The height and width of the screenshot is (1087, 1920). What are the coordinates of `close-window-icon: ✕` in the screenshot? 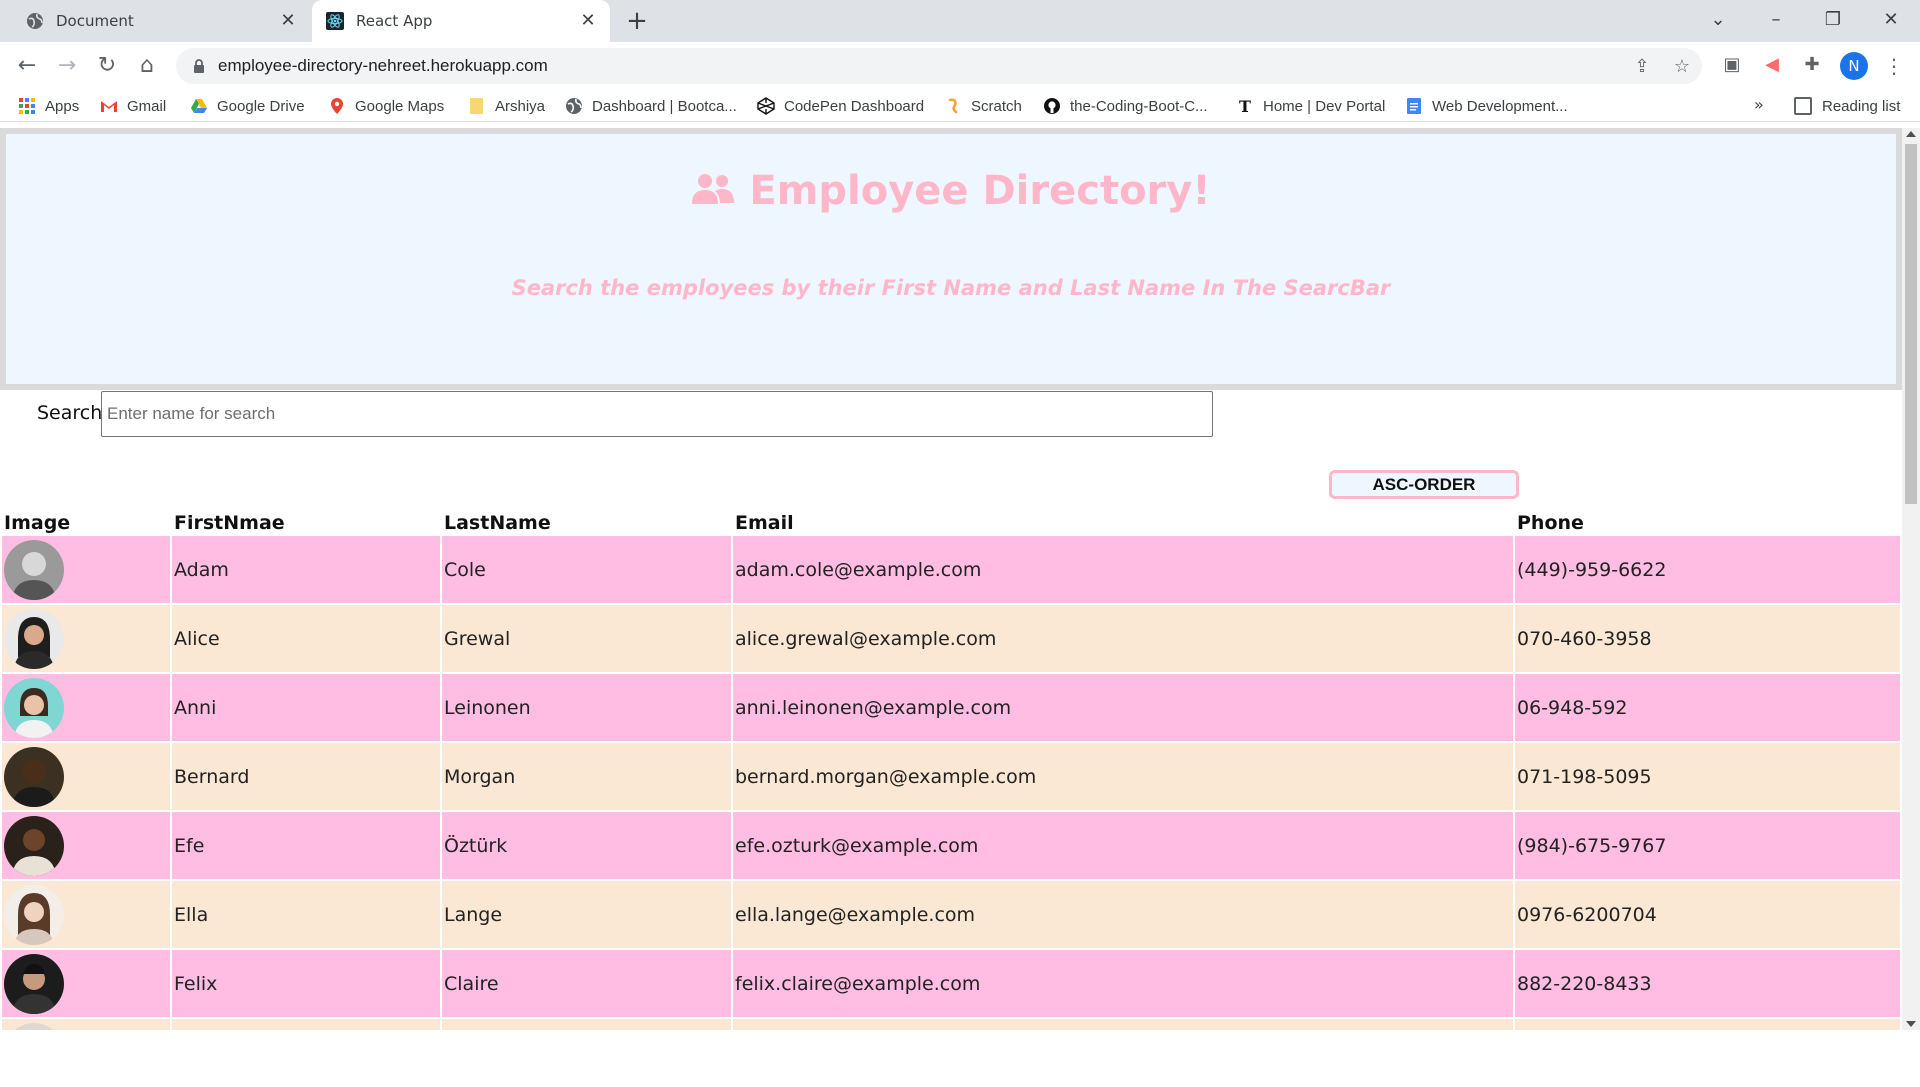 It's located at (1891, 20).